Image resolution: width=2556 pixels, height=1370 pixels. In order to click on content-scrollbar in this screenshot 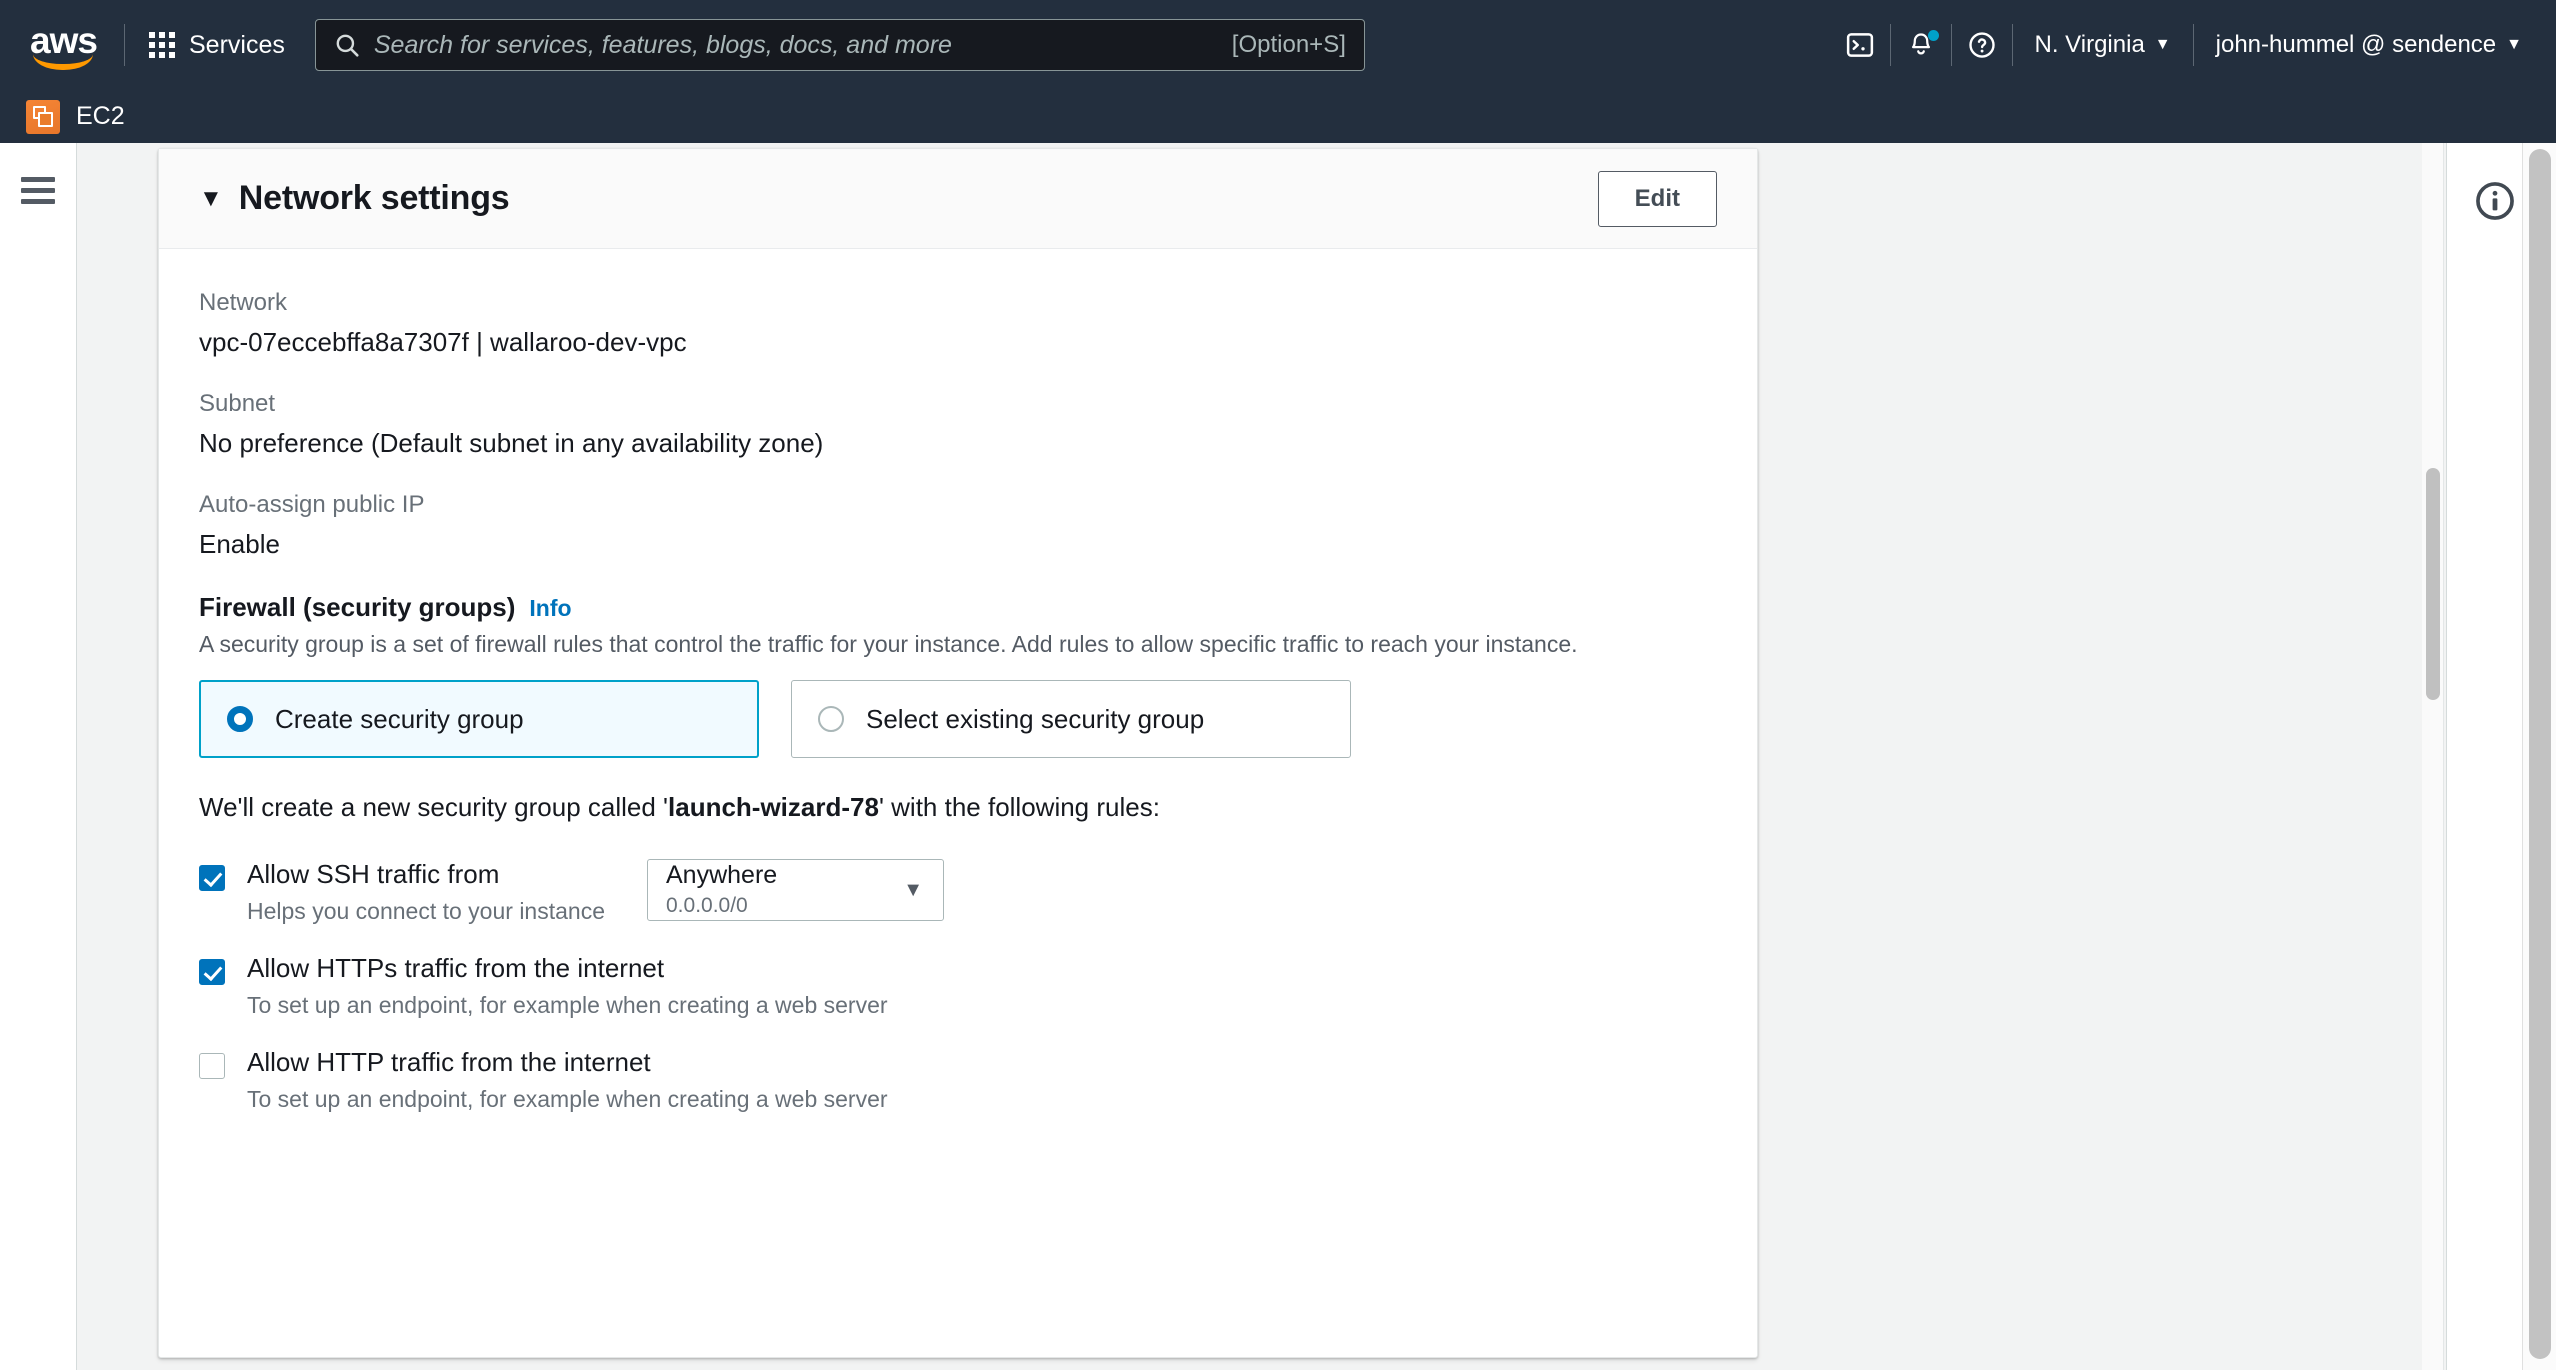, I will do `click(2433, 756)`.